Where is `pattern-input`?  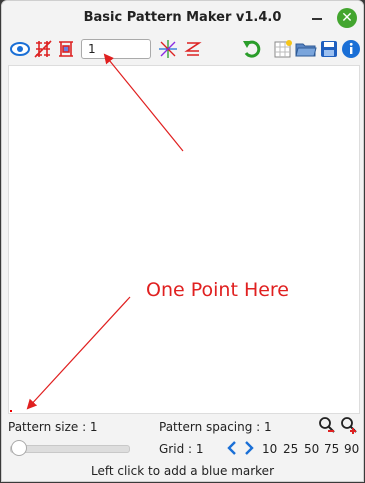 pattern-input is located at coordinates (116, 49).